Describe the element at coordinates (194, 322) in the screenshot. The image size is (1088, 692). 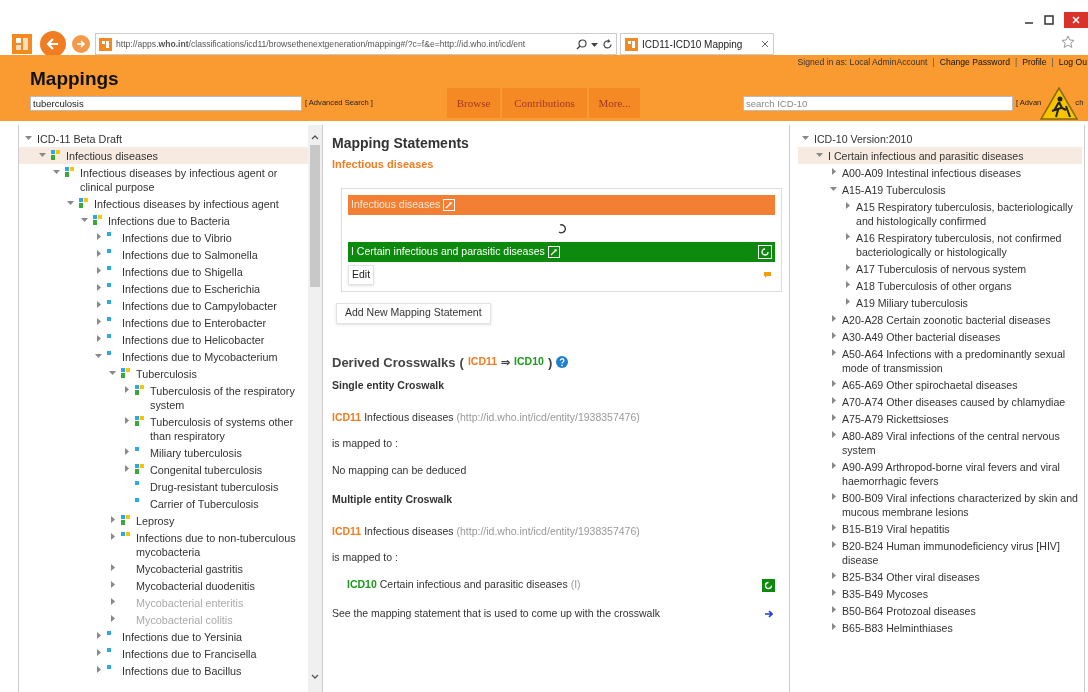
I see `tree-item-label: Infections due to Enterobacter` at that location.